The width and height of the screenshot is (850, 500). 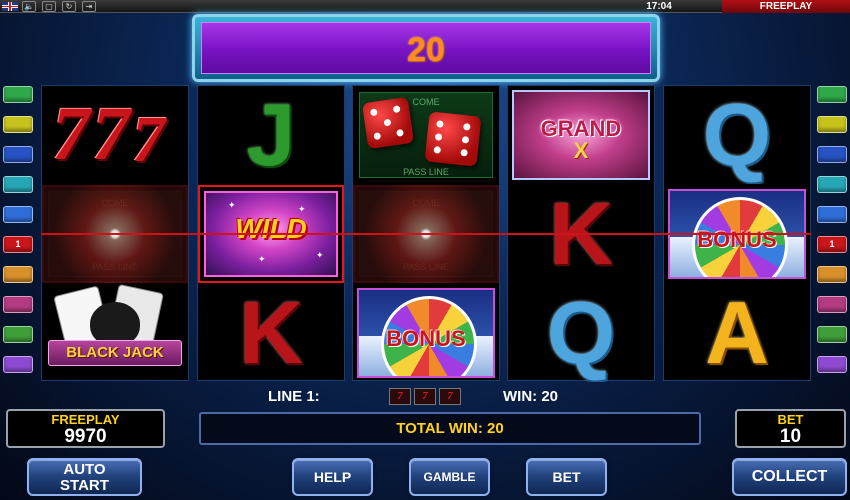 I want to click on fullscreen-icon: ▢, so click(x=49, y=6).